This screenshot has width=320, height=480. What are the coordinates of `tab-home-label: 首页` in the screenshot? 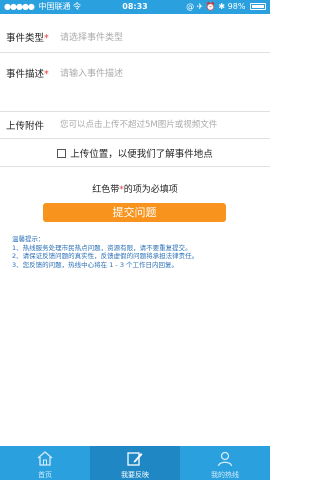 It's located at (45, 475).